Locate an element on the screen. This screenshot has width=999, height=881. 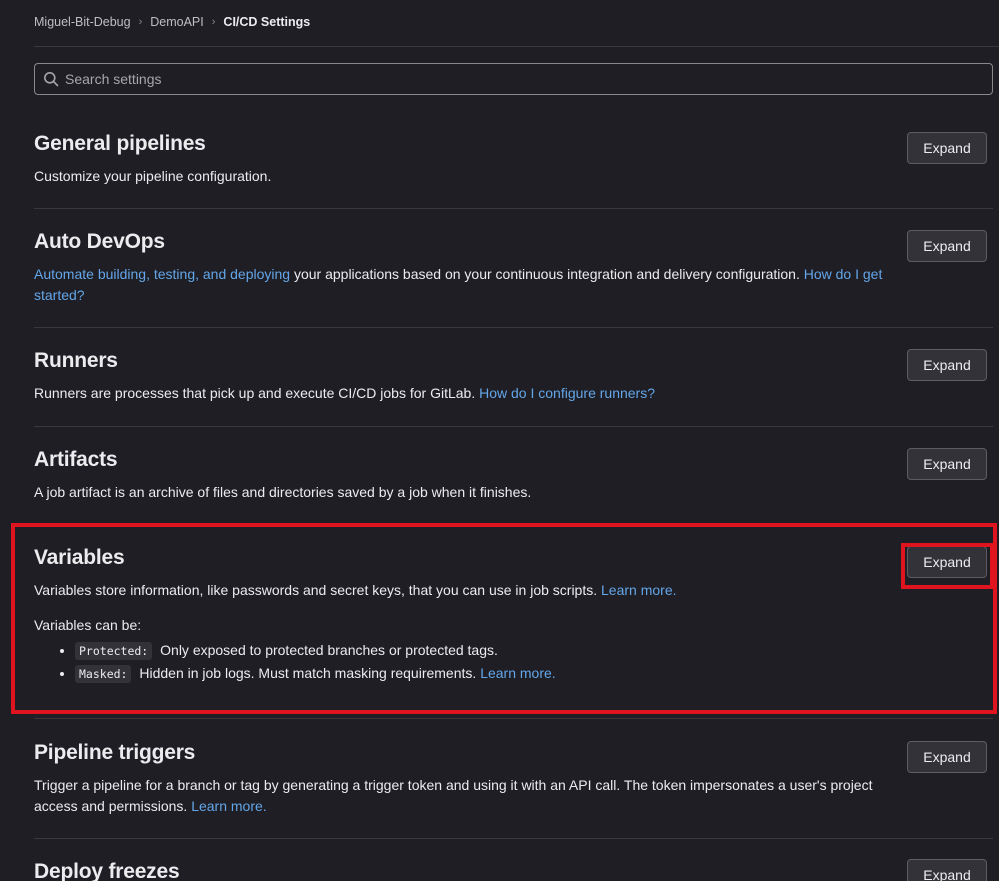
section-title: Runners is located at coordinates (76, 360).